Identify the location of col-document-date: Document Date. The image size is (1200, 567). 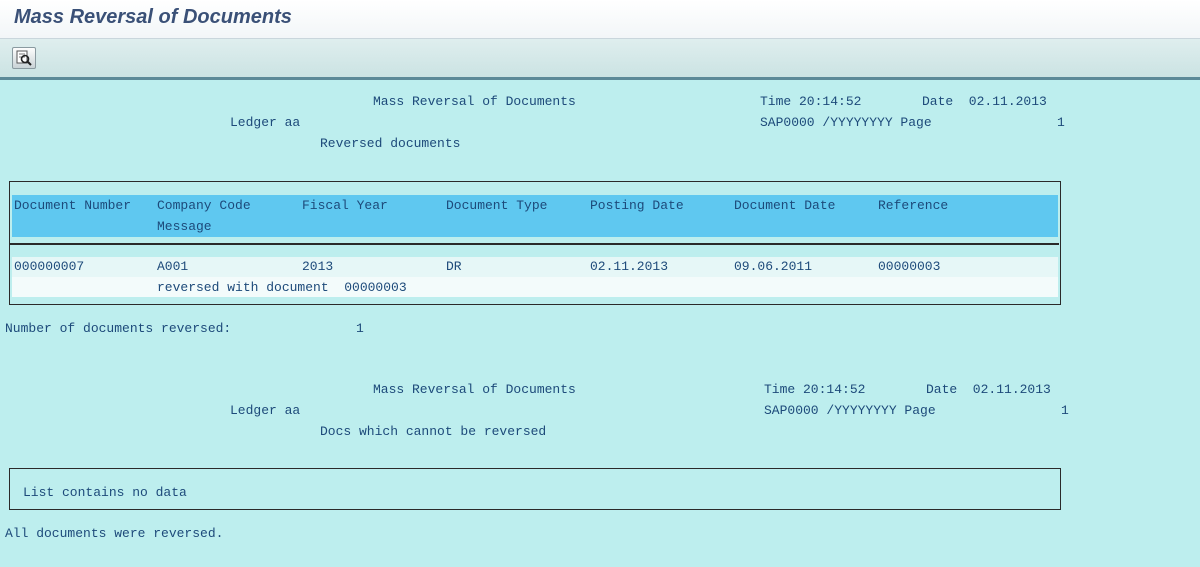
(784, 206).